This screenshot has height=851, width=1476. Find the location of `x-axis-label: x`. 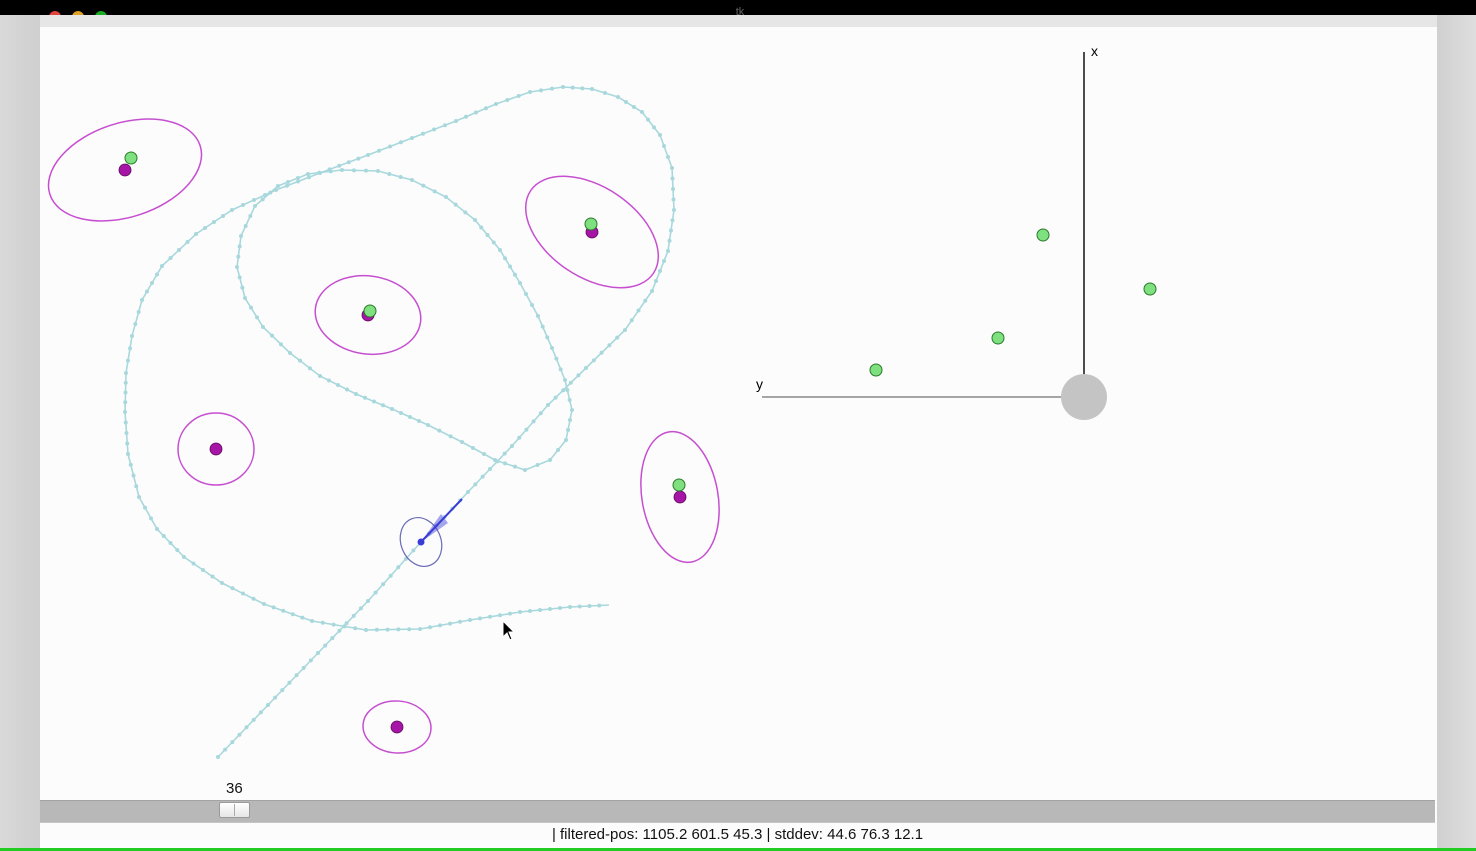

x-axis-label: x is located at coordinates (1094, 51).